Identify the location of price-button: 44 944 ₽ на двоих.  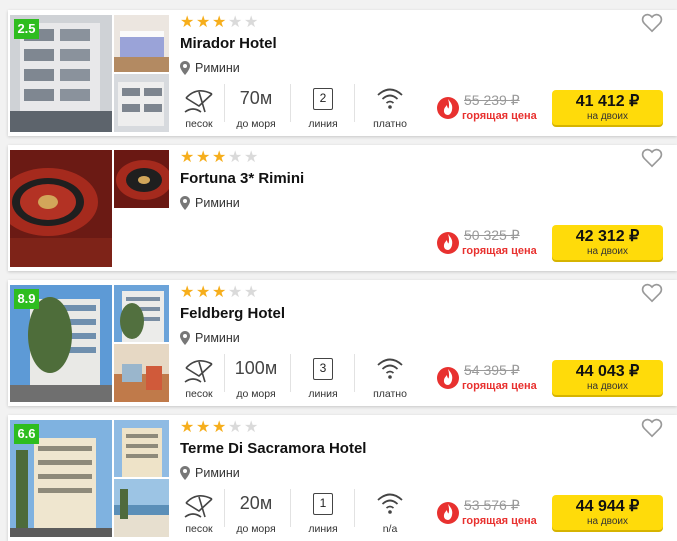
(607, 512).